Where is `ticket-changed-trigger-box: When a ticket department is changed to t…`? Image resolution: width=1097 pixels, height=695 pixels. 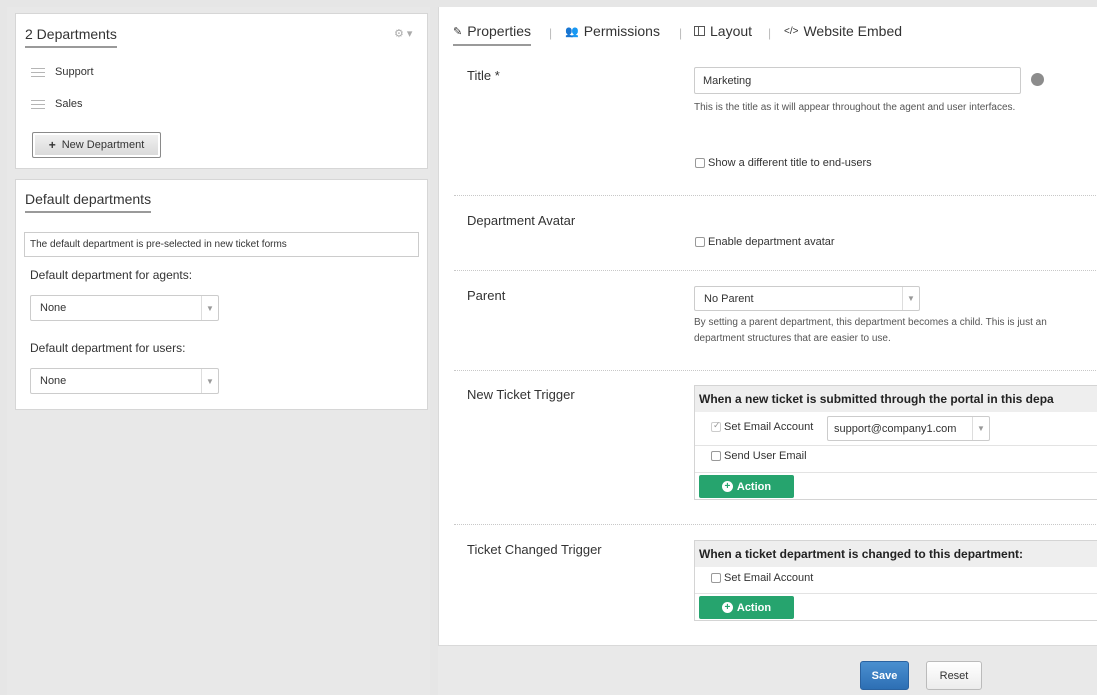
ticket-changed-trigger-box: When a ticket department is changed to t… is located at coordinates (895, 580).